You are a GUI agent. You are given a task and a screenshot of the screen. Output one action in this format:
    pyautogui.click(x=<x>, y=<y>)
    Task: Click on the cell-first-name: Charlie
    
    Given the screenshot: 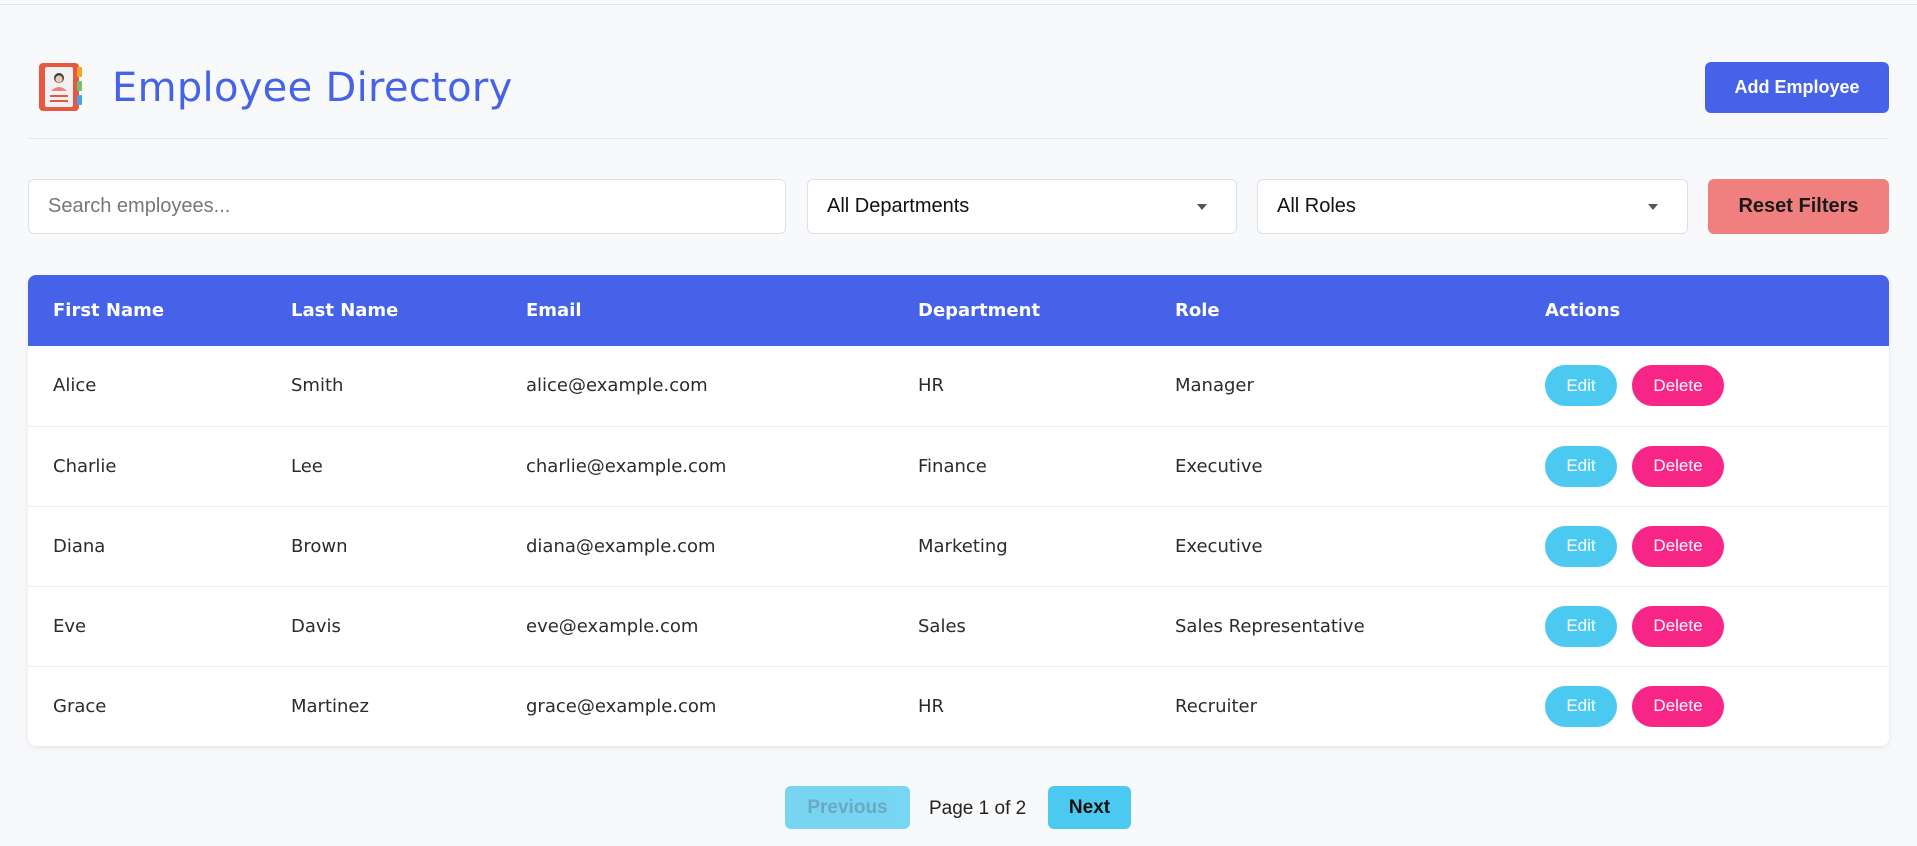 What is the action you would take?
    pyautogui.click(x=85, y=466)
    